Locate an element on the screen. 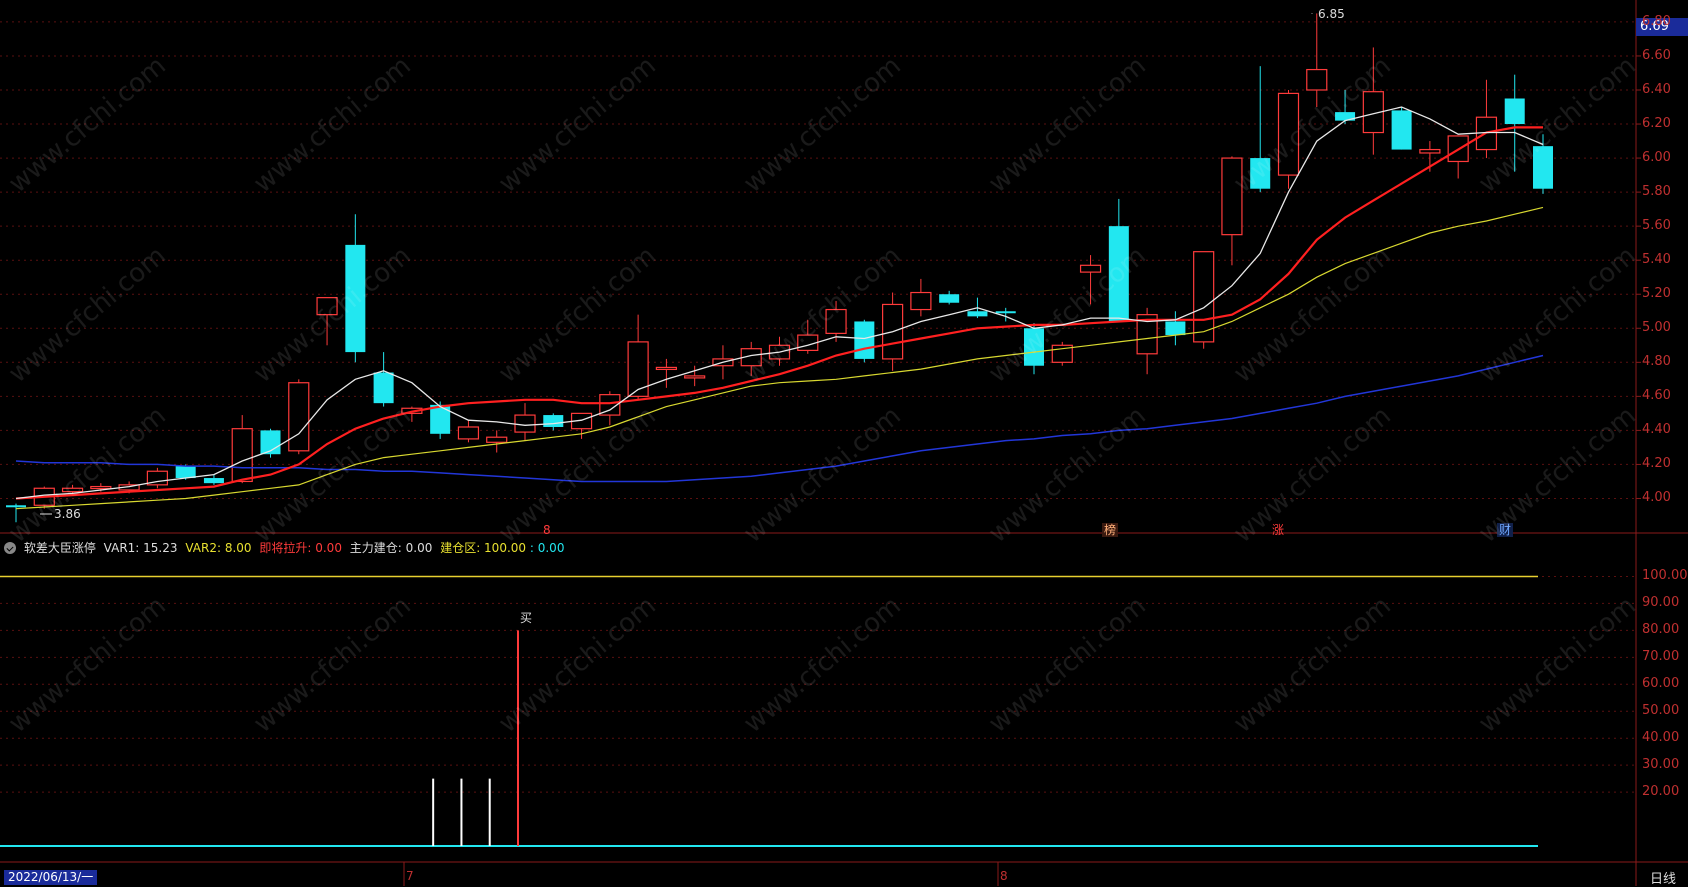 This screenshot has width=1688, height=887. price-axis-label: 4.00 is located at coordinates (1656, 498).